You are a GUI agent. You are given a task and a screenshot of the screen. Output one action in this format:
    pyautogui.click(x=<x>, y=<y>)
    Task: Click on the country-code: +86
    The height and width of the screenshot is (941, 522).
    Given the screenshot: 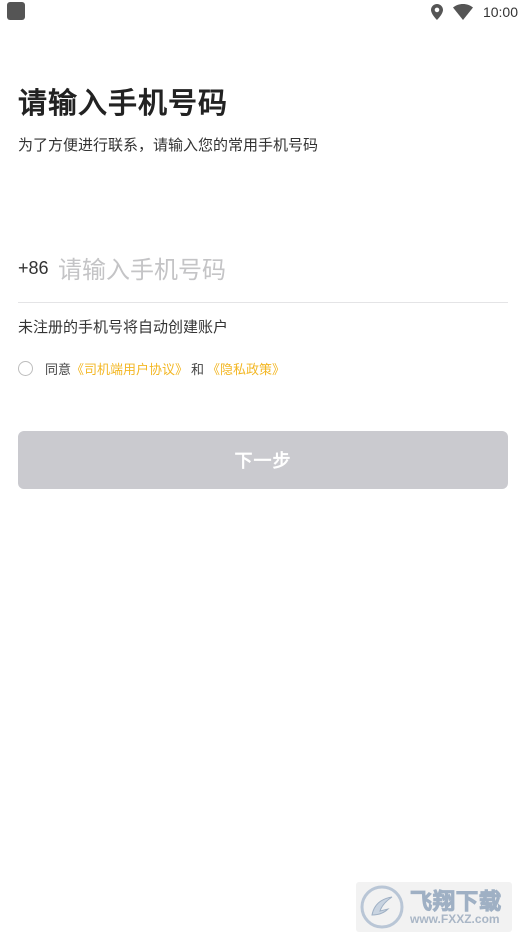 What is the action you would take?
    pyautogui.click(x=33, y=268)
    